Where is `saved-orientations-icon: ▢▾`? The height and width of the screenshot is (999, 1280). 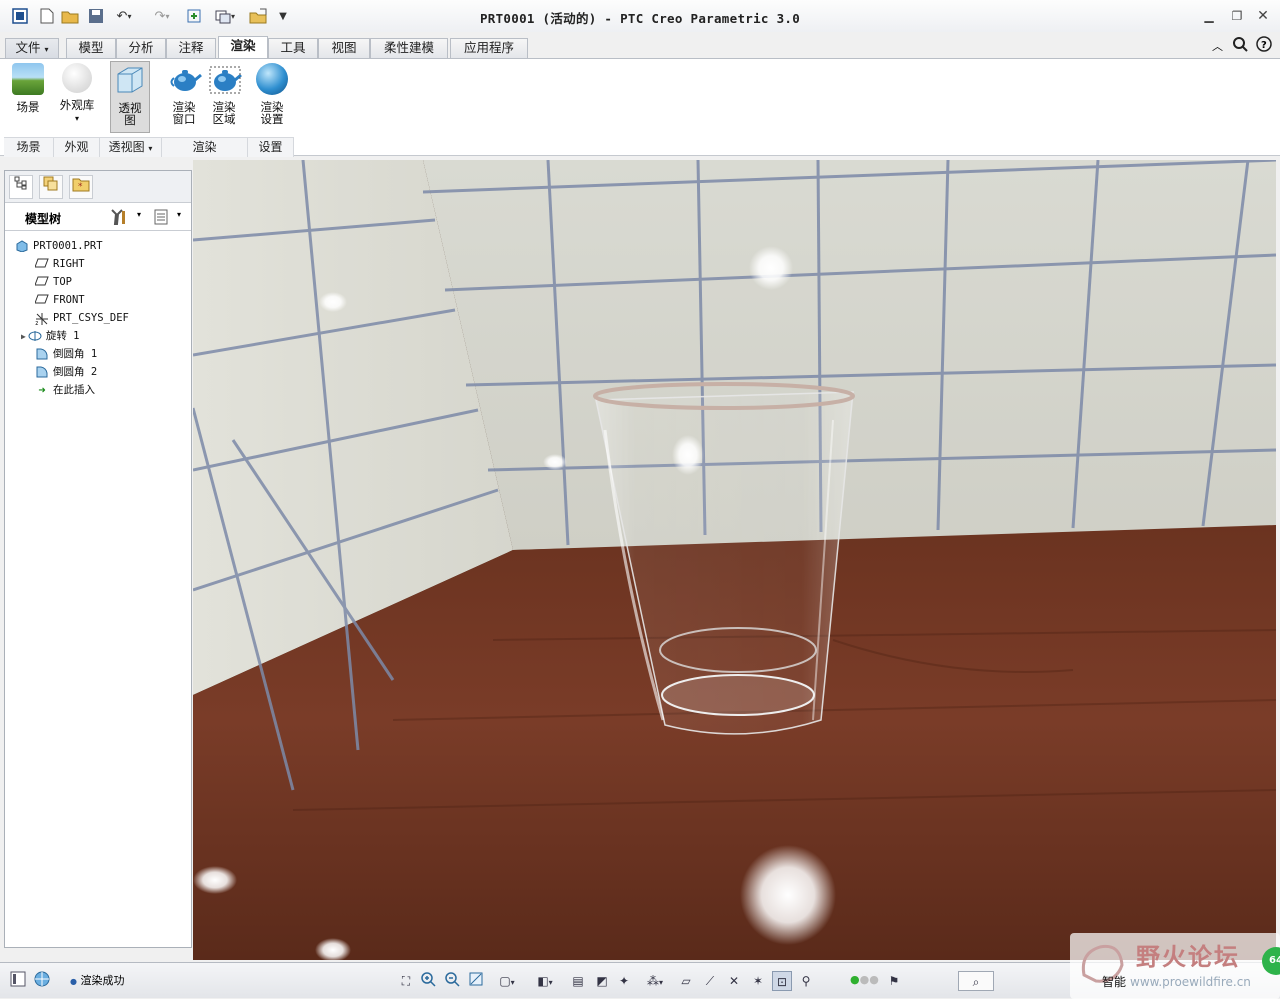
saved-orientations-icon: ▢▾ is located at coordinates (507, 981).